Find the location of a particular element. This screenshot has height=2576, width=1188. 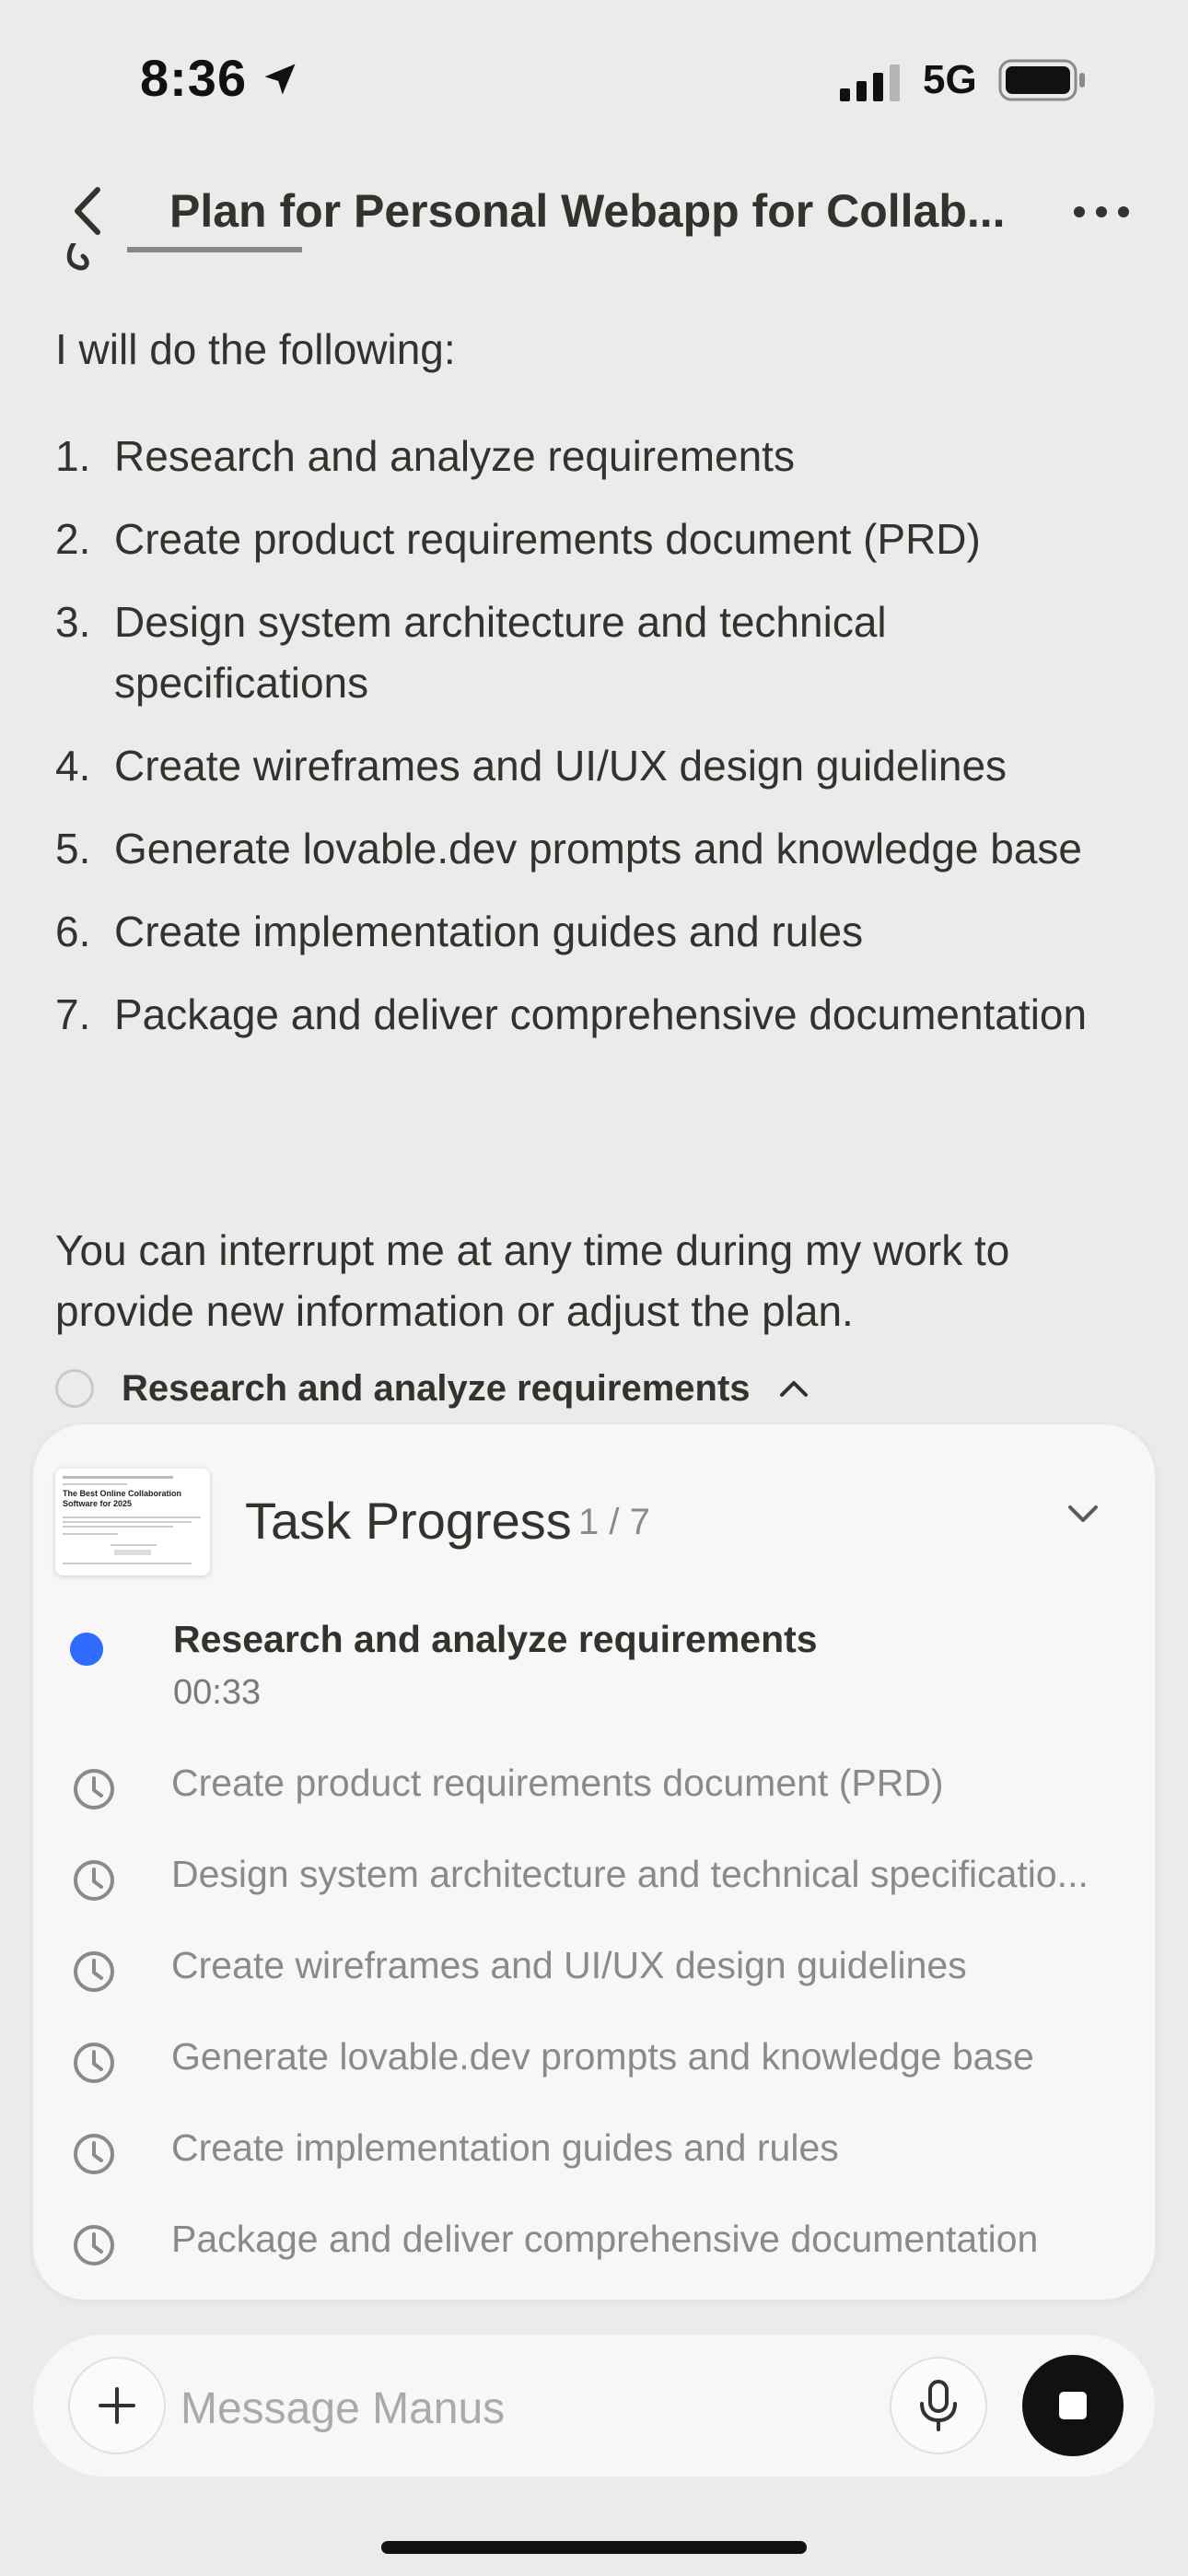

active-task-label: Research and analyze requirements is located at coordinates (496, 1639).